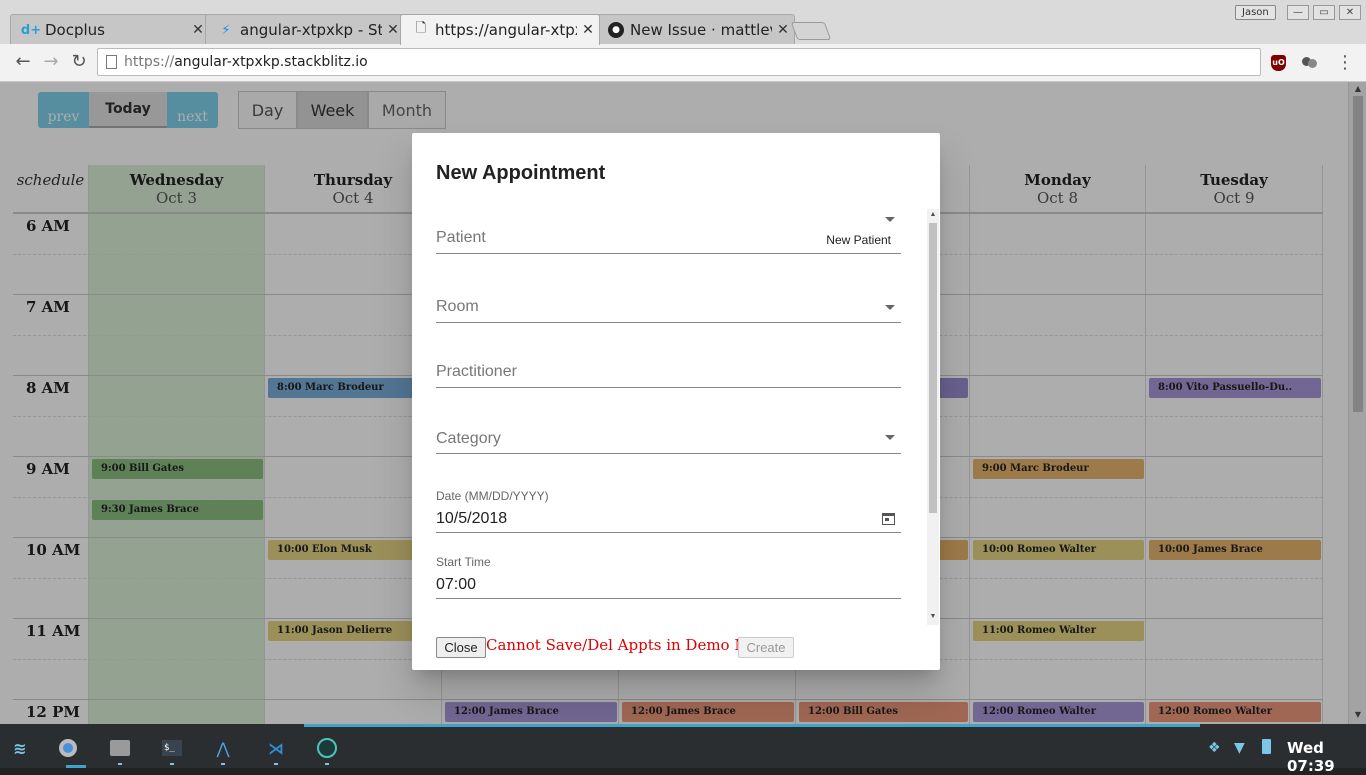  I want to click on close-tab-icon: ✕, so click(588, 30).